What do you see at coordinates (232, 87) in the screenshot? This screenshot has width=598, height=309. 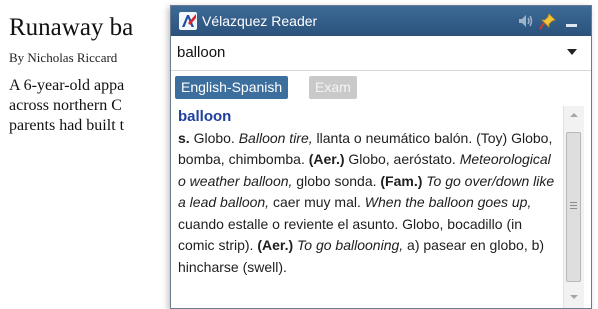 I see `tab-english-spanish: English-Spanish` at bounding box center [232, 87].